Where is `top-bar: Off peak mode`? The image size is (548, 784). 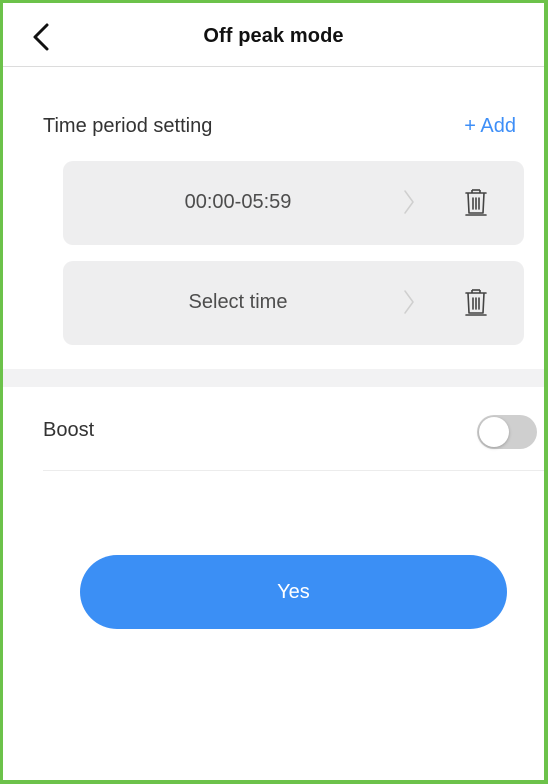
top-bar: Off peak mode is located at coordinates (273, 35).